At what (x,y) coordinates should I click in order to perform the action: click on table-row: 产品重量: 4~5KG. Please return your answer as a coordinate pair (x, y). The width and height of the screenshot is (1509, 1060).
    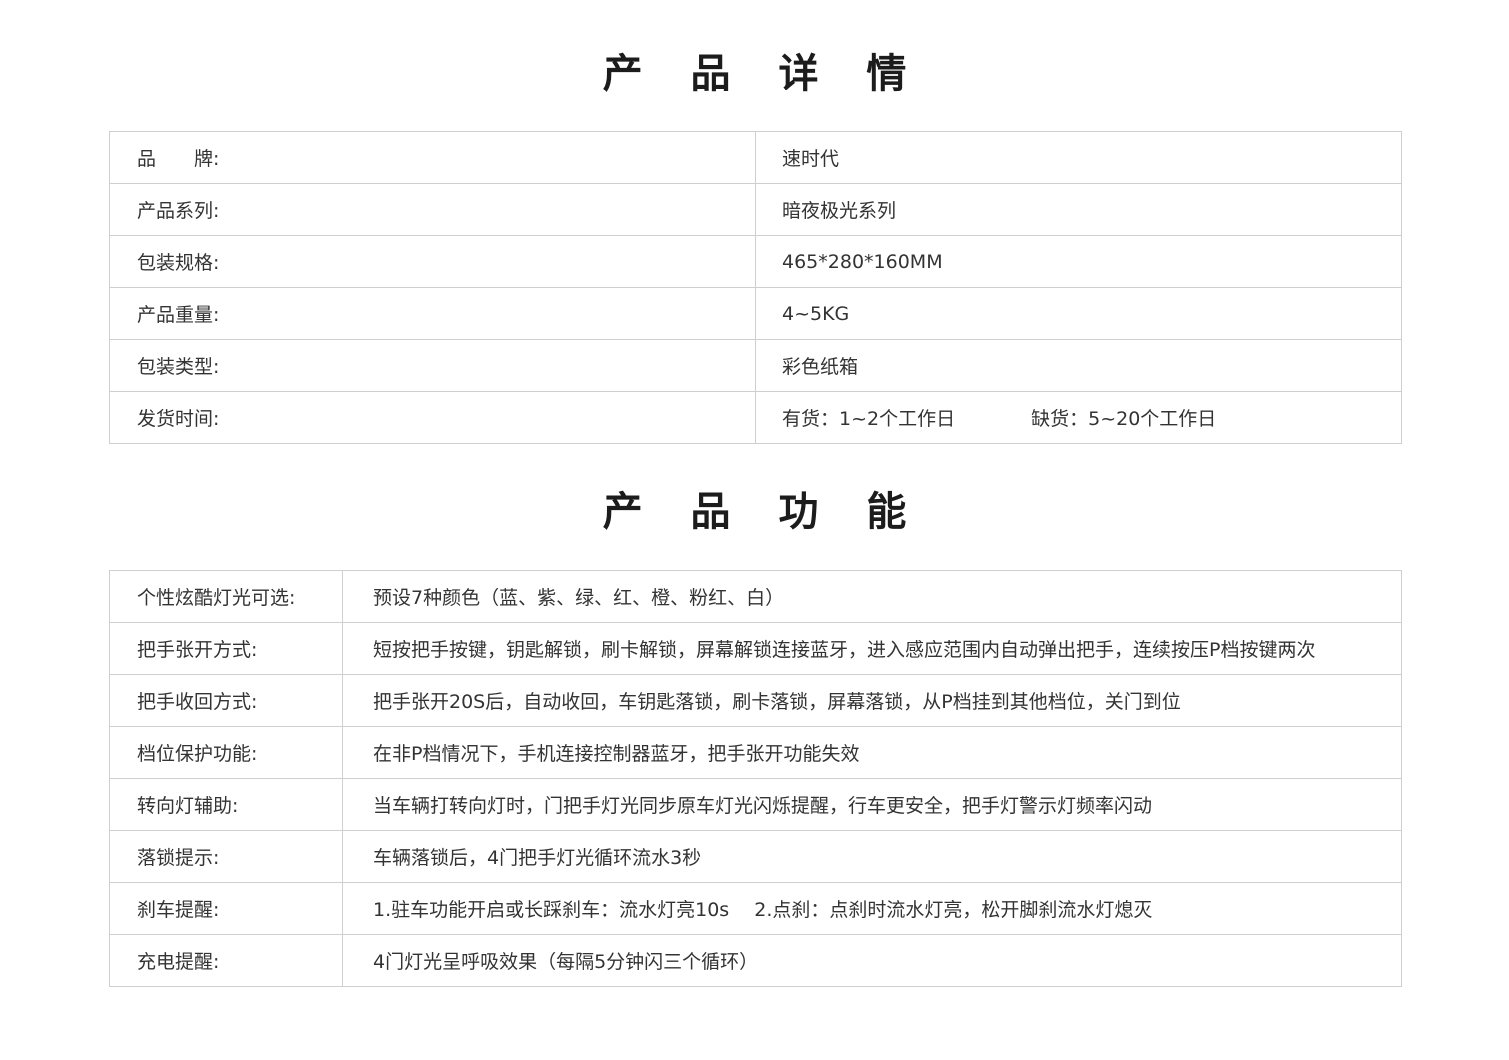
    Looking at the image, I should click on (755, 313).